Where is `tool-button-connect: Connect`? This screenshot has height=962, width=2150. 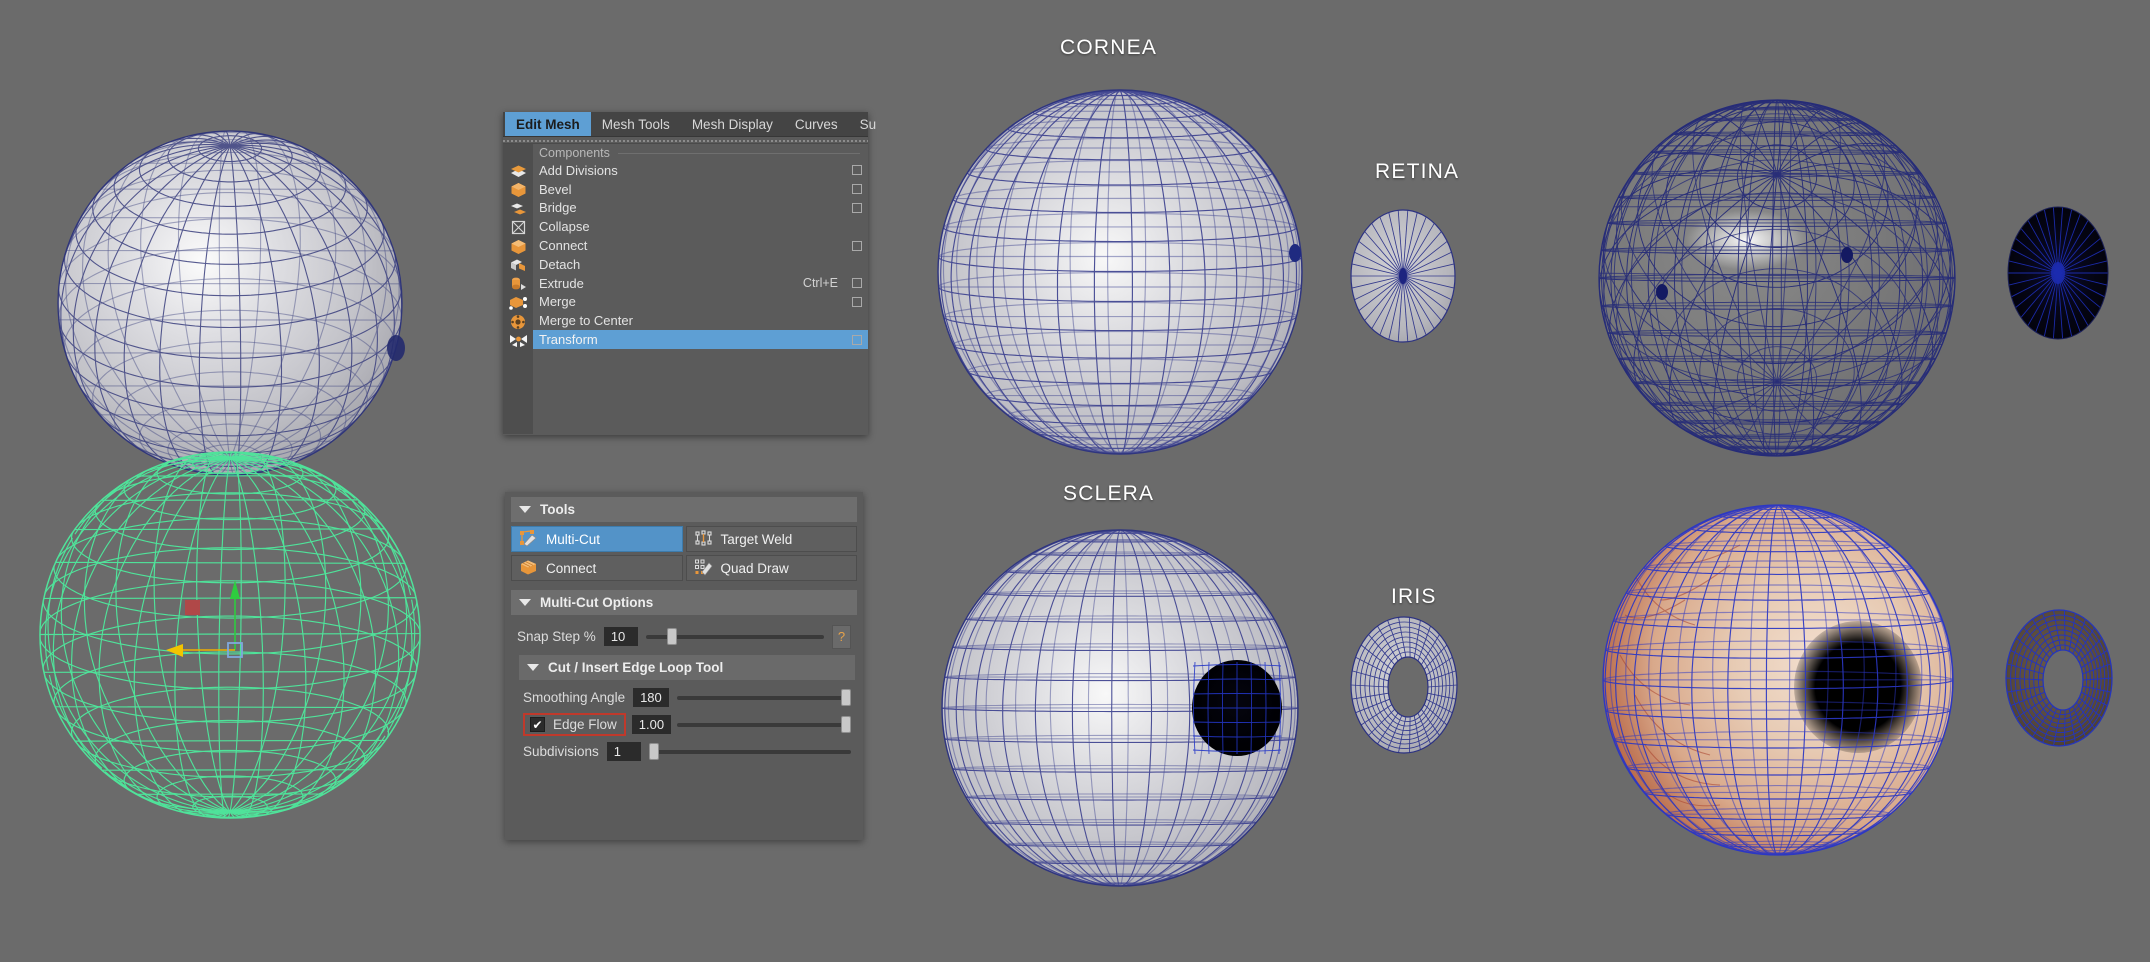
tool-button-connect: Connect is located at coordinates (597, 568).